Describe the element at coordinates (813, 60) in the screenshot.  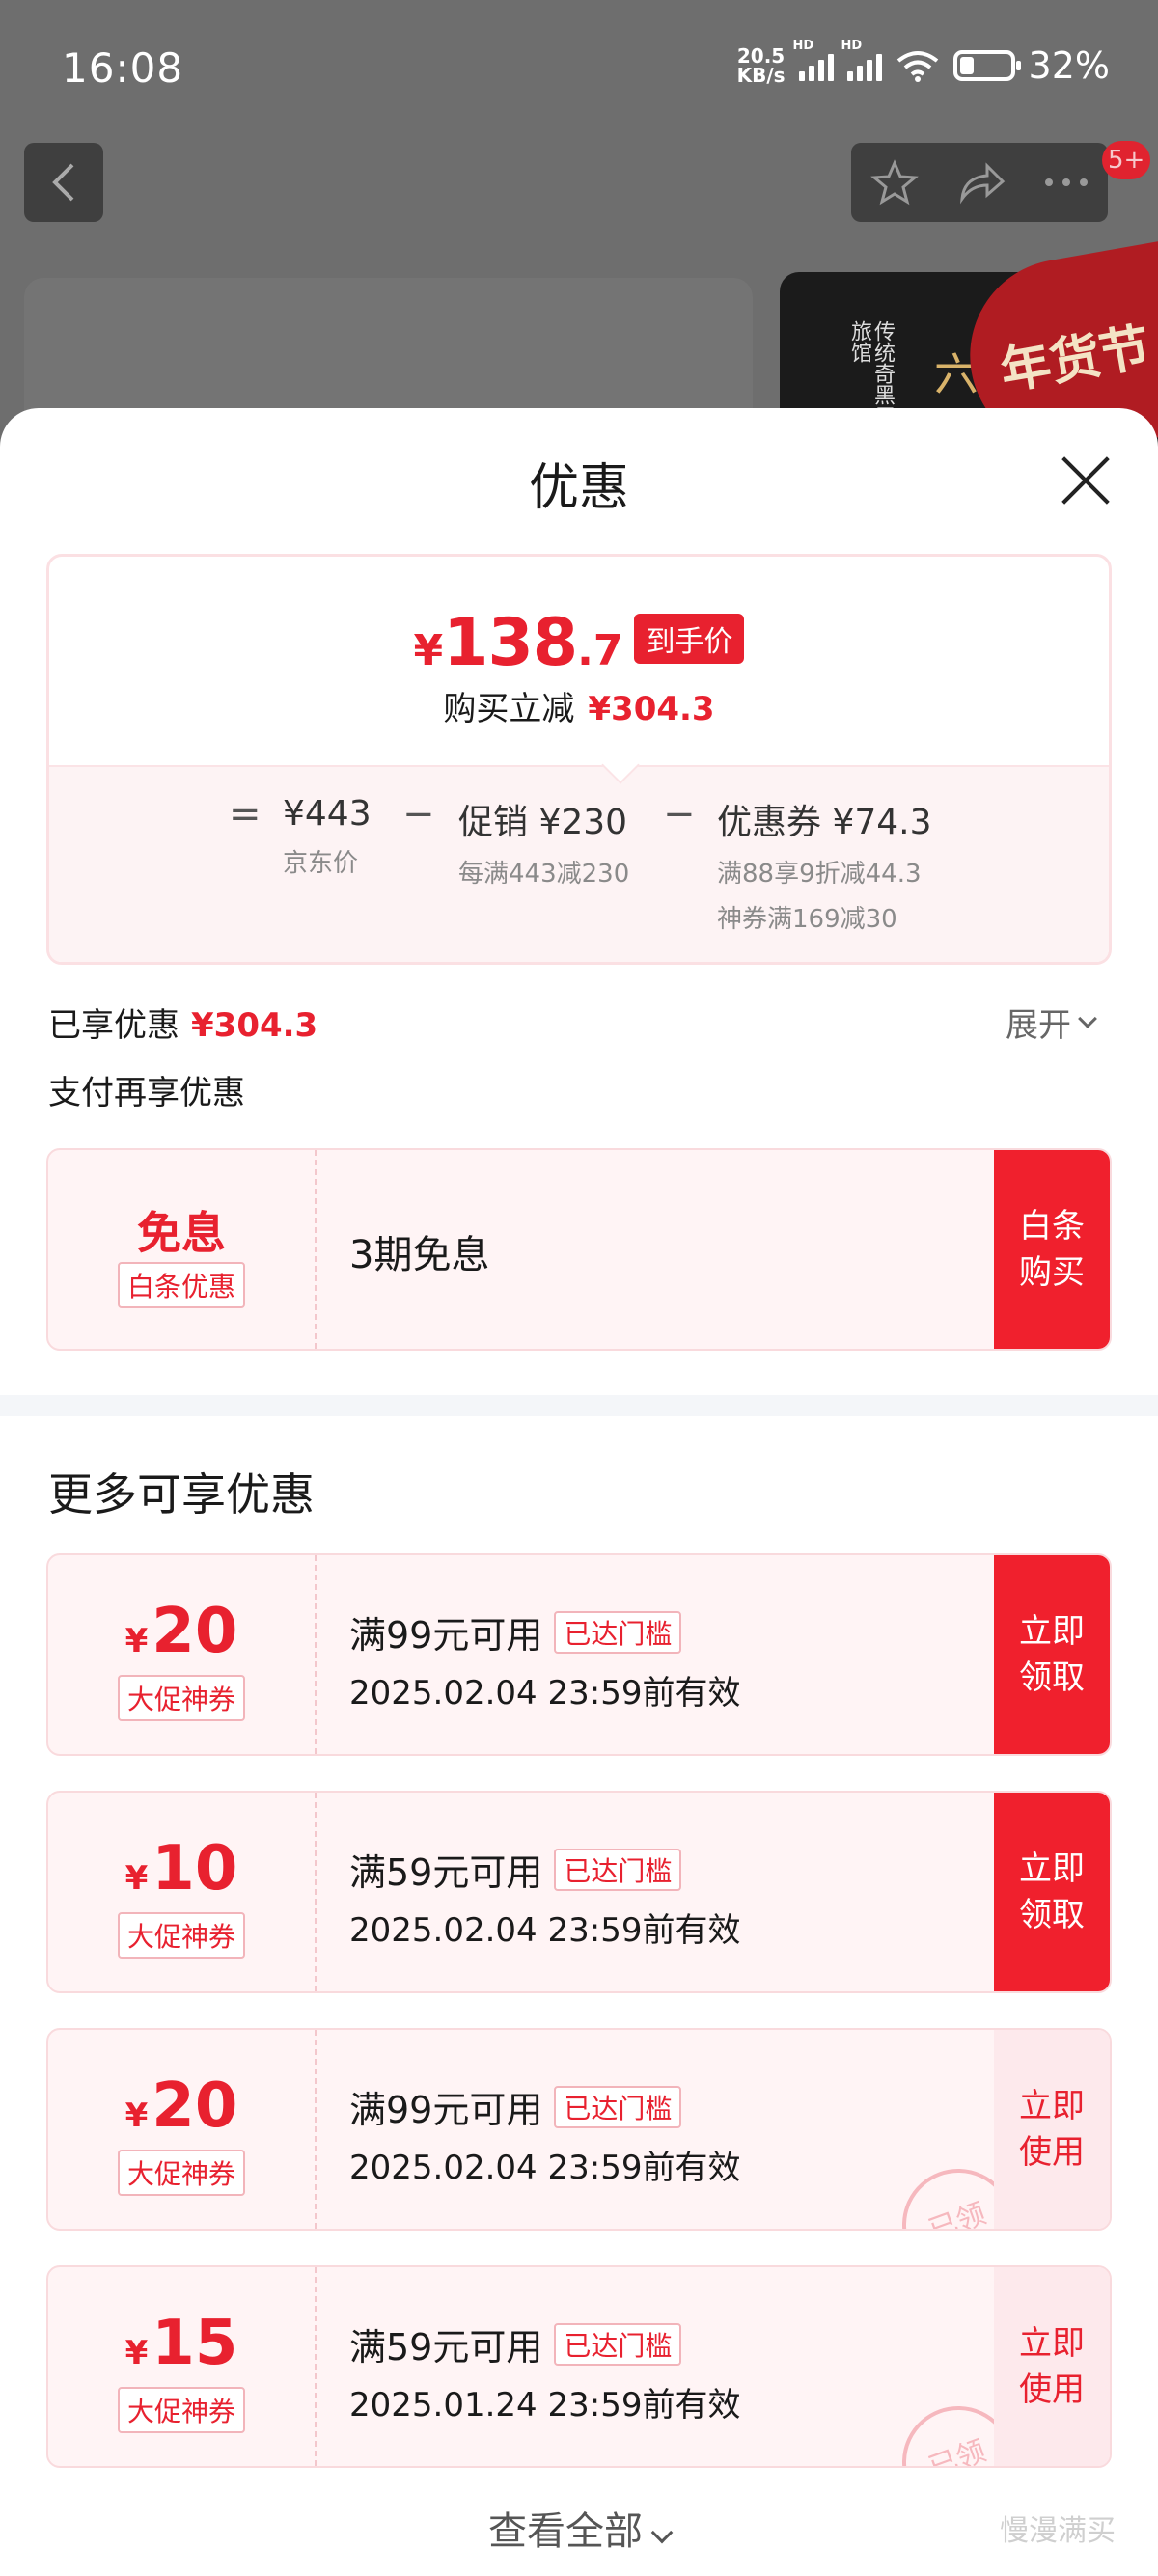
I see `signal-icon: HD` at that location.